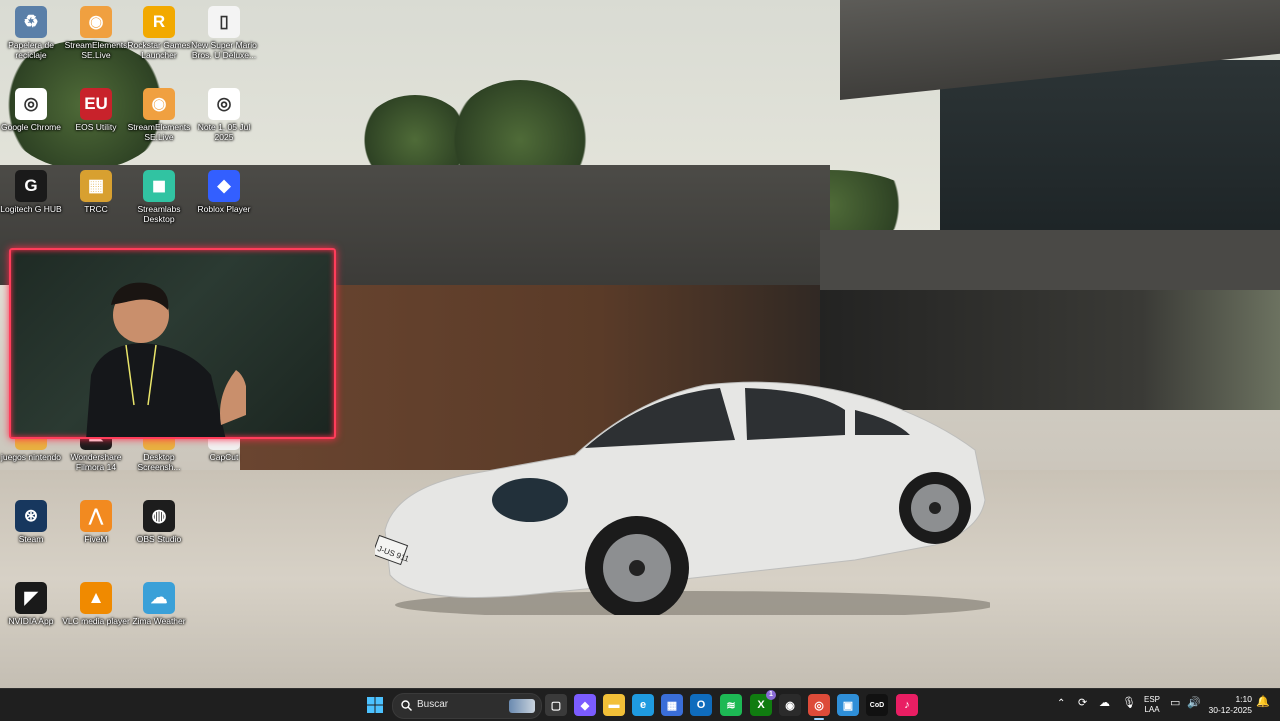 This screenshot has height=721, width=1280. I want to click on desktop-icon-label: Zima Weather, so click(159, 621).